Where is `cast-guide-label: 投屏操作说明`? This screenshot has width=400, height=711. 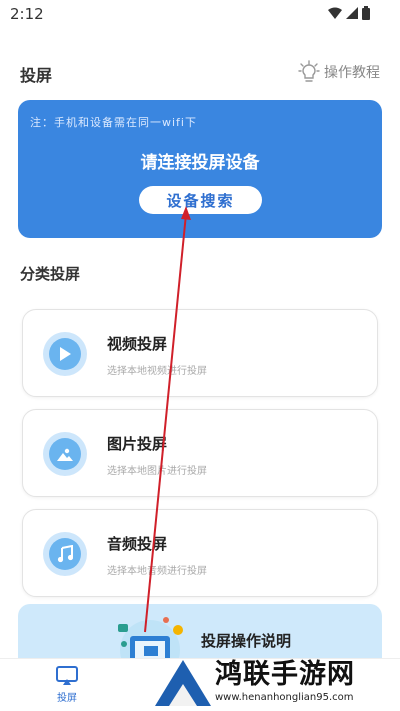
cast-guide-label: 投屏操作说明 is located at coordinates (246, 641).